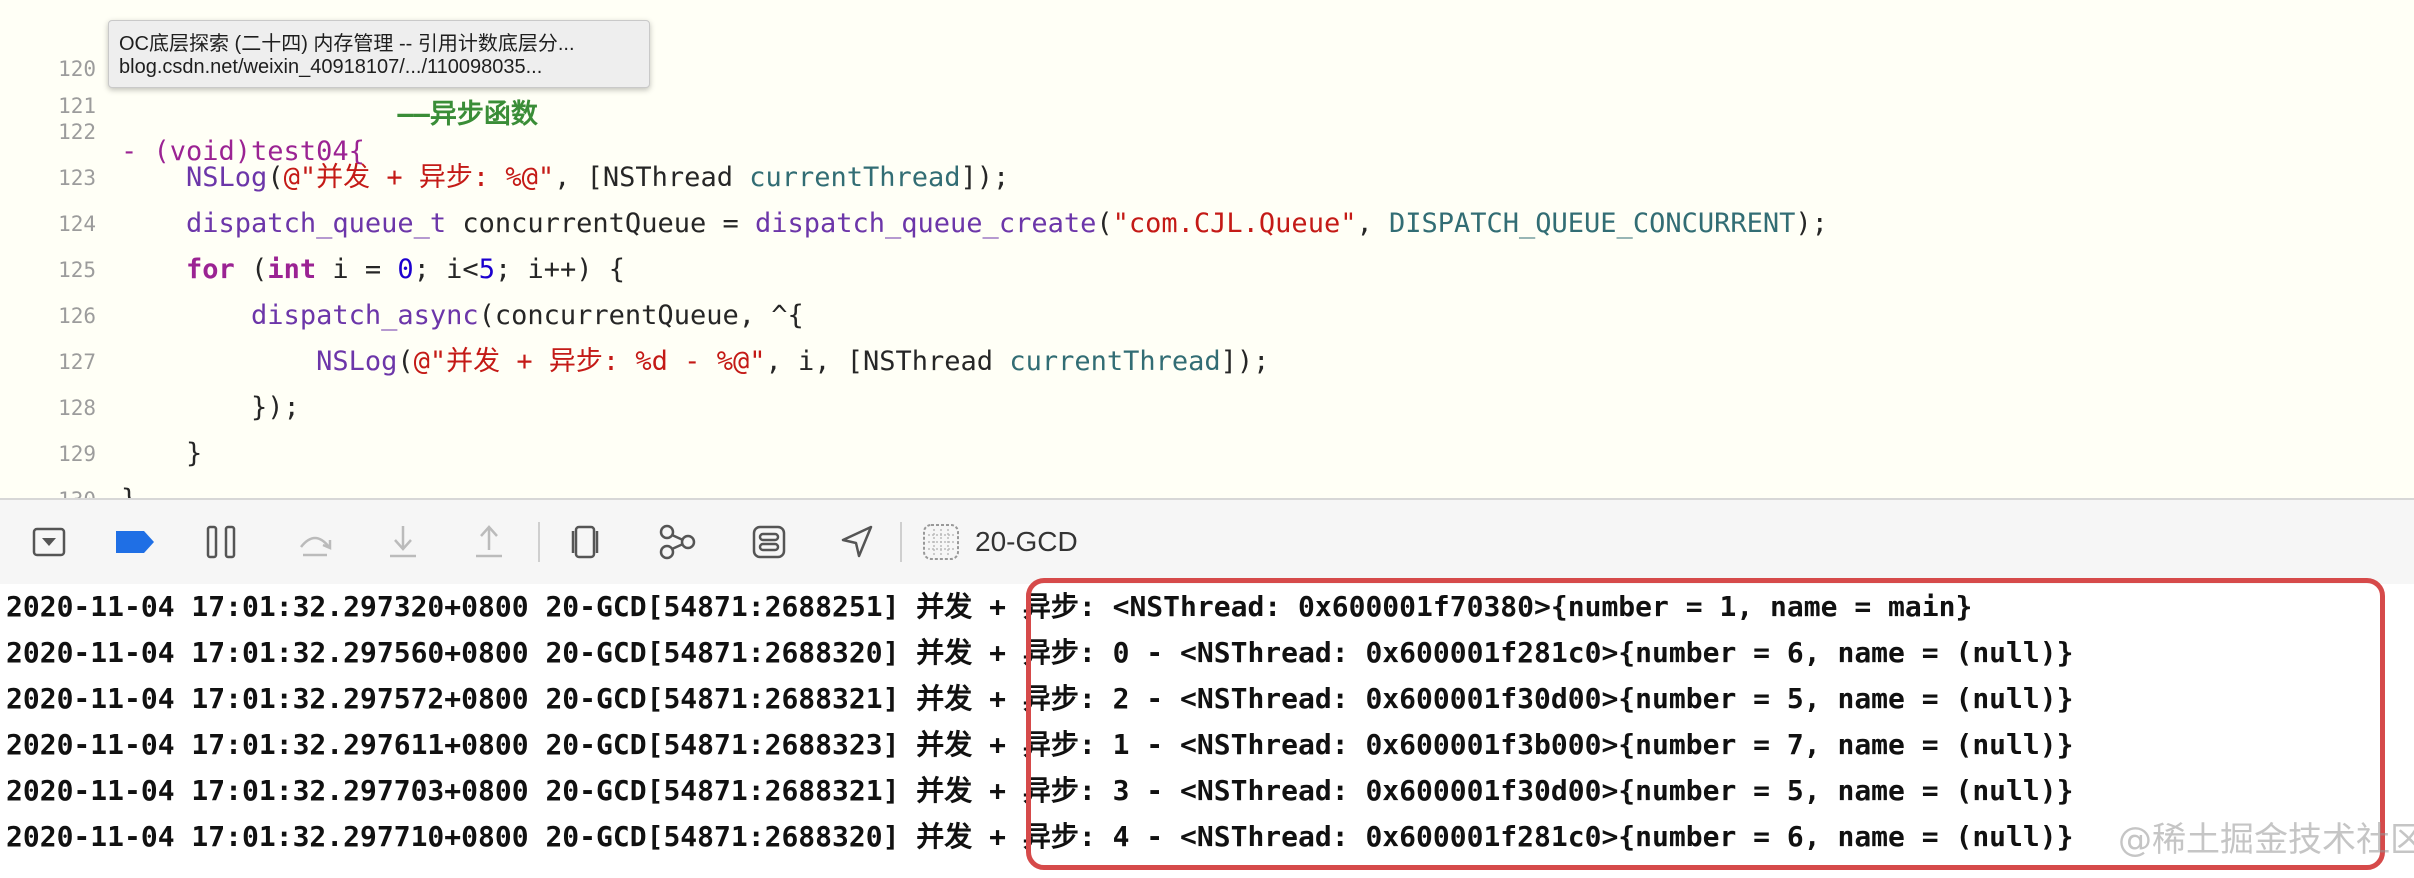 This screenshot has height=878, width=2414. I want to click on code-token: });, so click(210, 407).